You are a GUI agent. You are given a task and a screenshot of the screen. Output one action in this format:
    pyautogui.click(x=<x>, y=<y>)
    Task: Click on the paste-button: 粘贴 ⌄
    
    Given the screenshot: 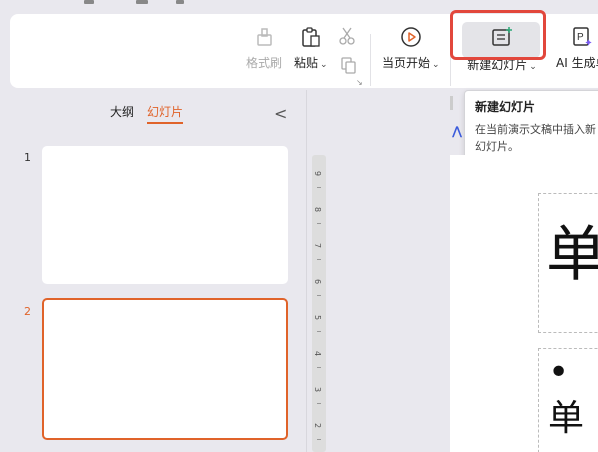 What is the action you would take?
    pyautogui.click(x=311, y=49)
    